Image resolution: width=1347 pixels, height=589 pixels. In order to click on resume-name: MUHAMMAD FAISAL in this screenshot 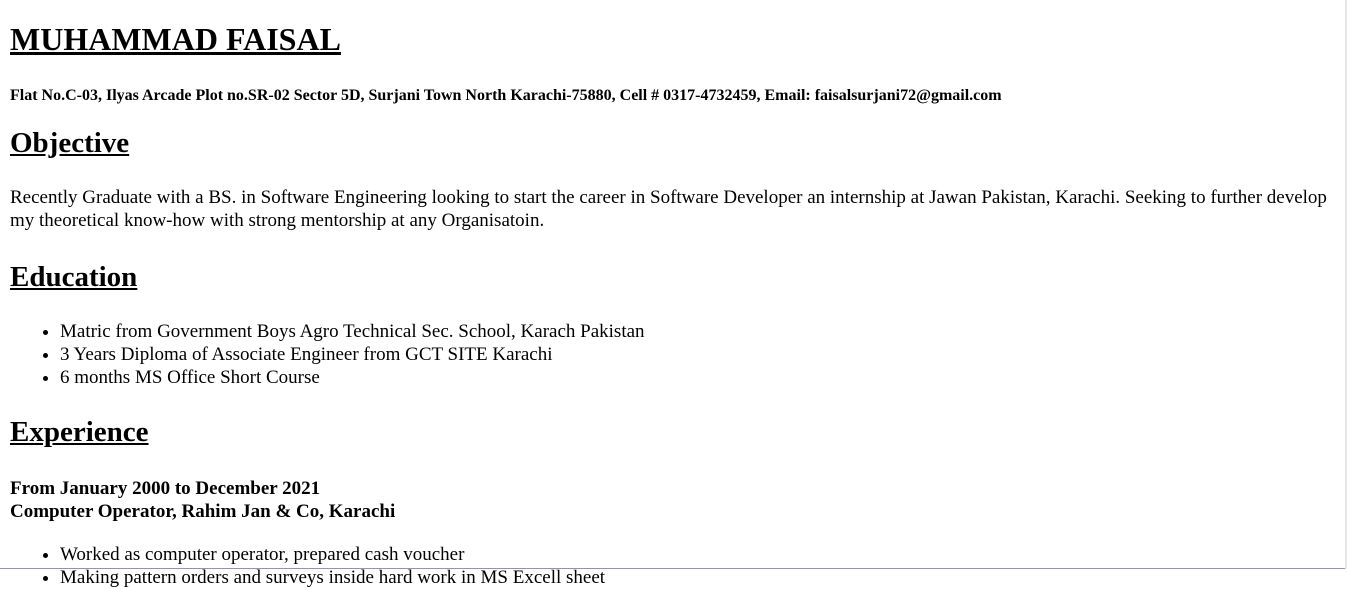, I will do `click(175, 39)`.